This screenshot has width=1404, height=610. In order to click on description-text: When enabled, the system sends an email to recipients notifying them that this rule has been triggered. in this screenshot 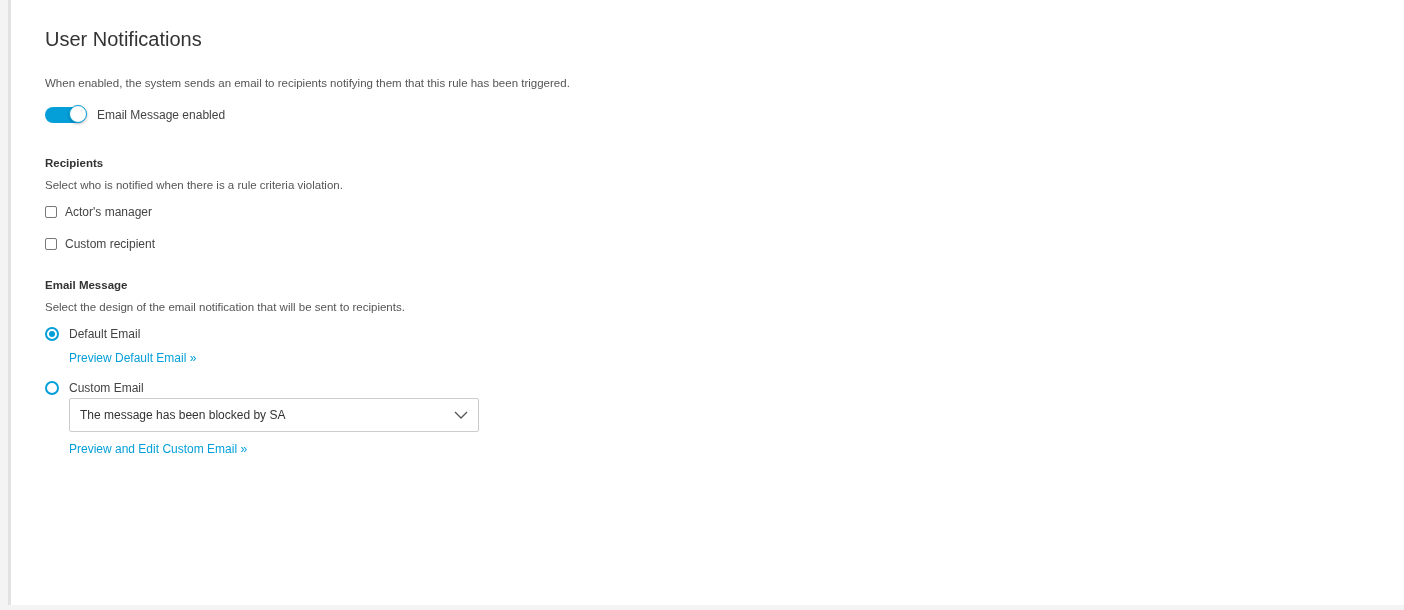, I will do `click(308, 83)`.